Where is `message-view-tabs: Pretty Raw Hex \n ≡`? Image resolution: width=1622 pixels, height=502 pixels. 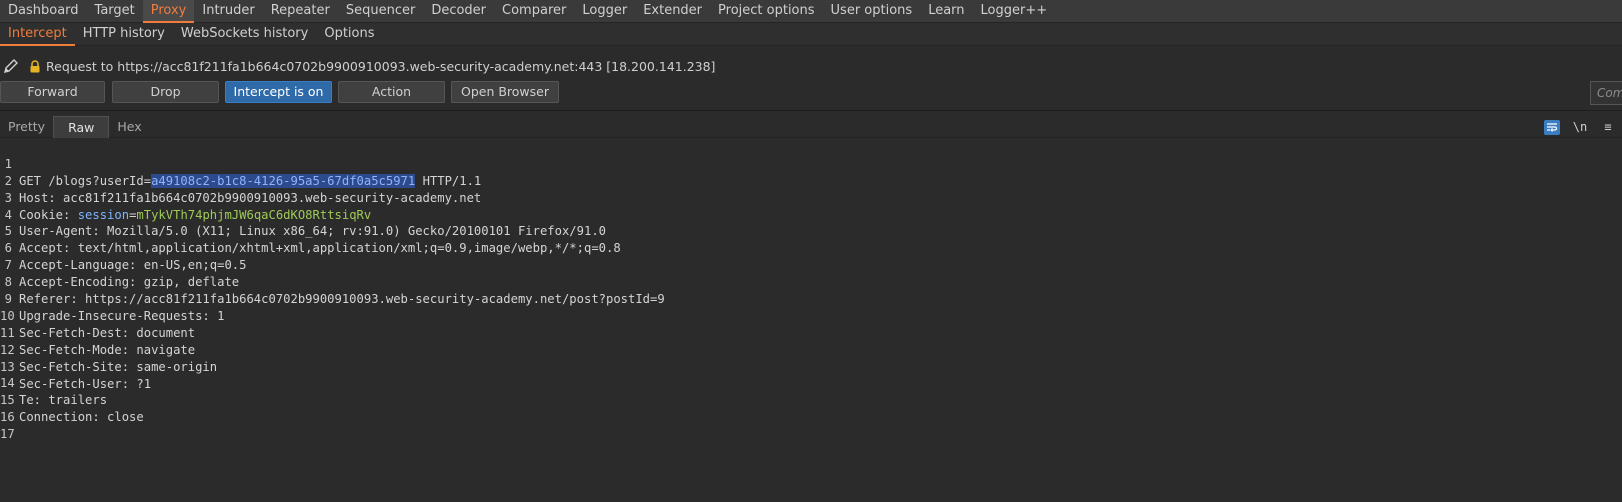
message-view-tabs: Pretty Raw Hex \n ≡ is located at coordinates (811, 127).